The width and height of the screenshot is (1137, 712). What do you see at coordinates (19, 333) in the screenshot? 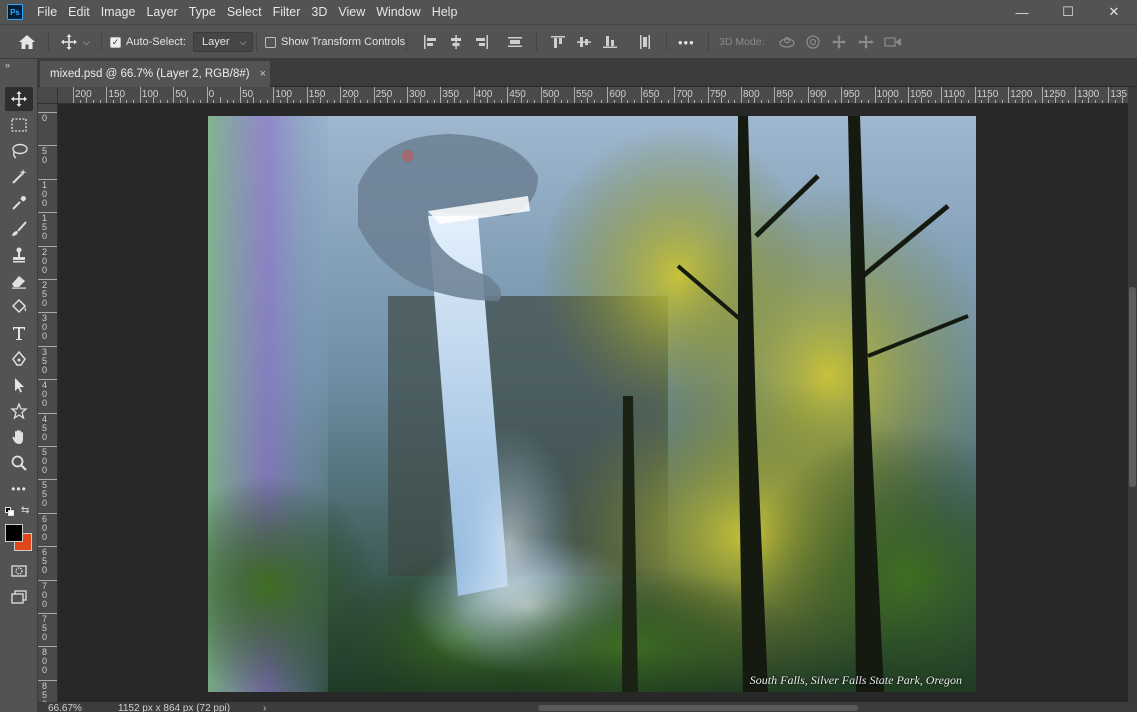
I see `type-tool-button` at bounding box center [19, 333].